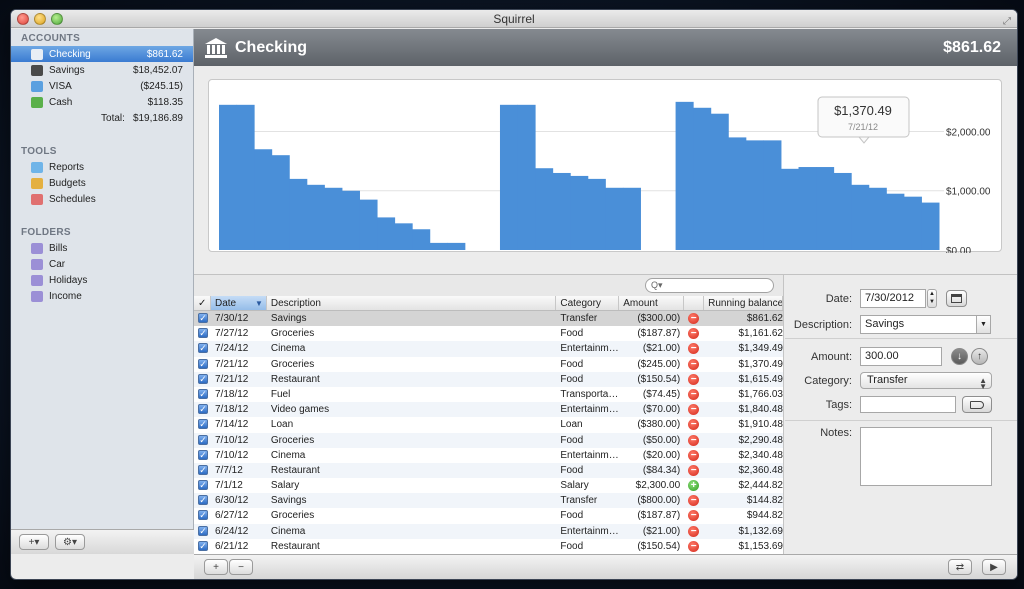 The height and width of the screenshot is (589, 1024). I want to click on column-header-date: Date ▼, so click(238, 303).